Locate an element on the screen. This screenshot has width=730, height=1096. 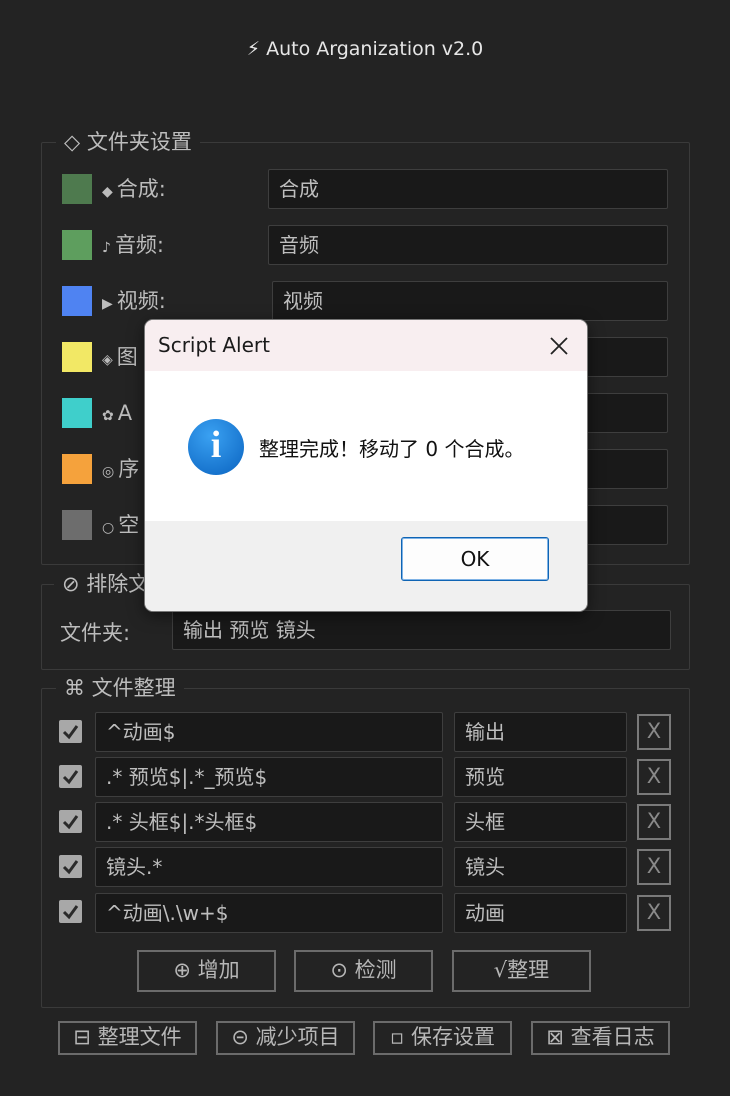
rule-pattern-input: .* 预览$|.*_预览$ is located at coordinates (269, 777).